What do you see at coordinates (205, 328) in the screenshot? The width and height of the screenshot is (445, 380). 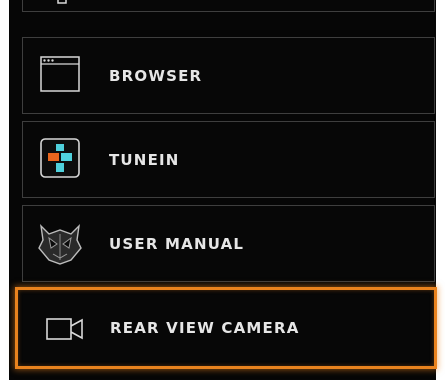 I see `menu-item-label: REAR VIEW CAMERA` at bounding box center [205, 328].